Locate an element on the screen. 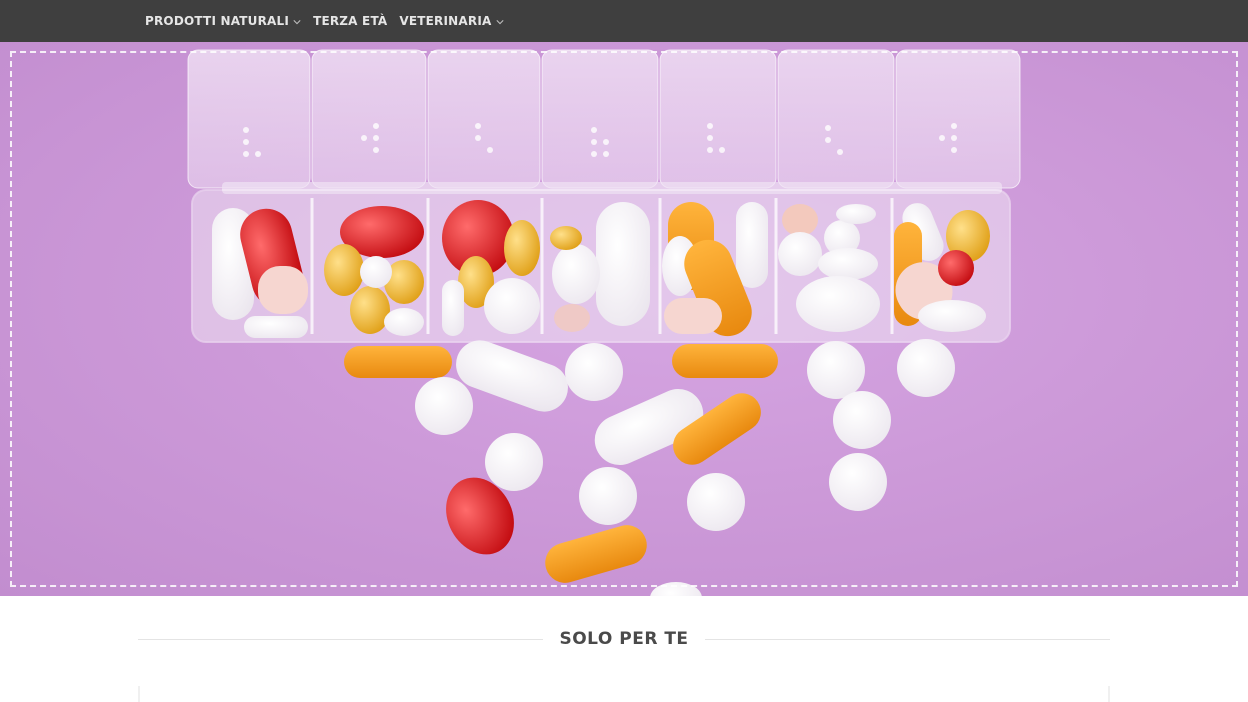  section-title: SOLO PER TE is located at coordinates (624, 639).